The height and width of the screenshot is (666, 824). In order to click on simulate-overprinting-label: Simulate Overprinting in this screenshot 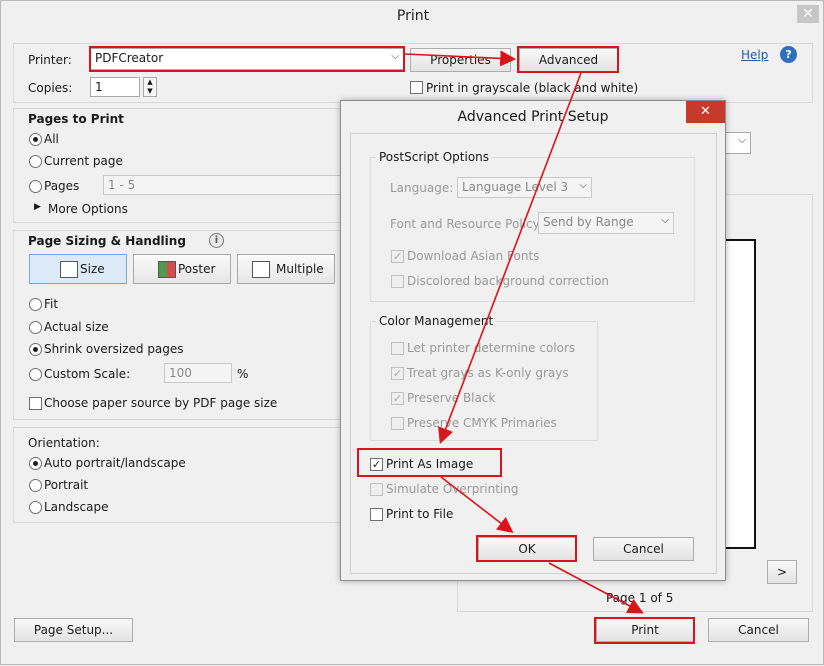, I will do `click(452, 489)`.